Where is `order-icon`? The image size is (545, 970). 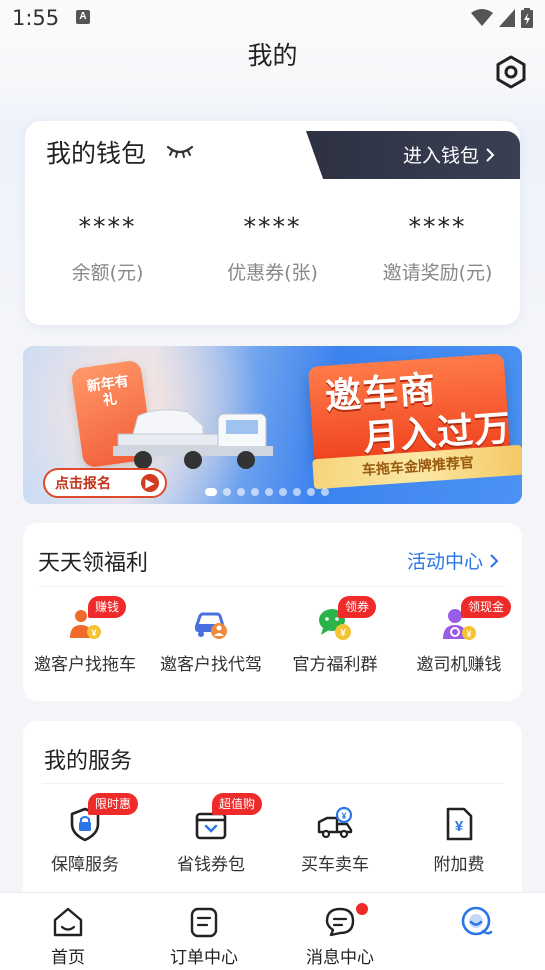 order-icon is located at coordinates (204, 922).